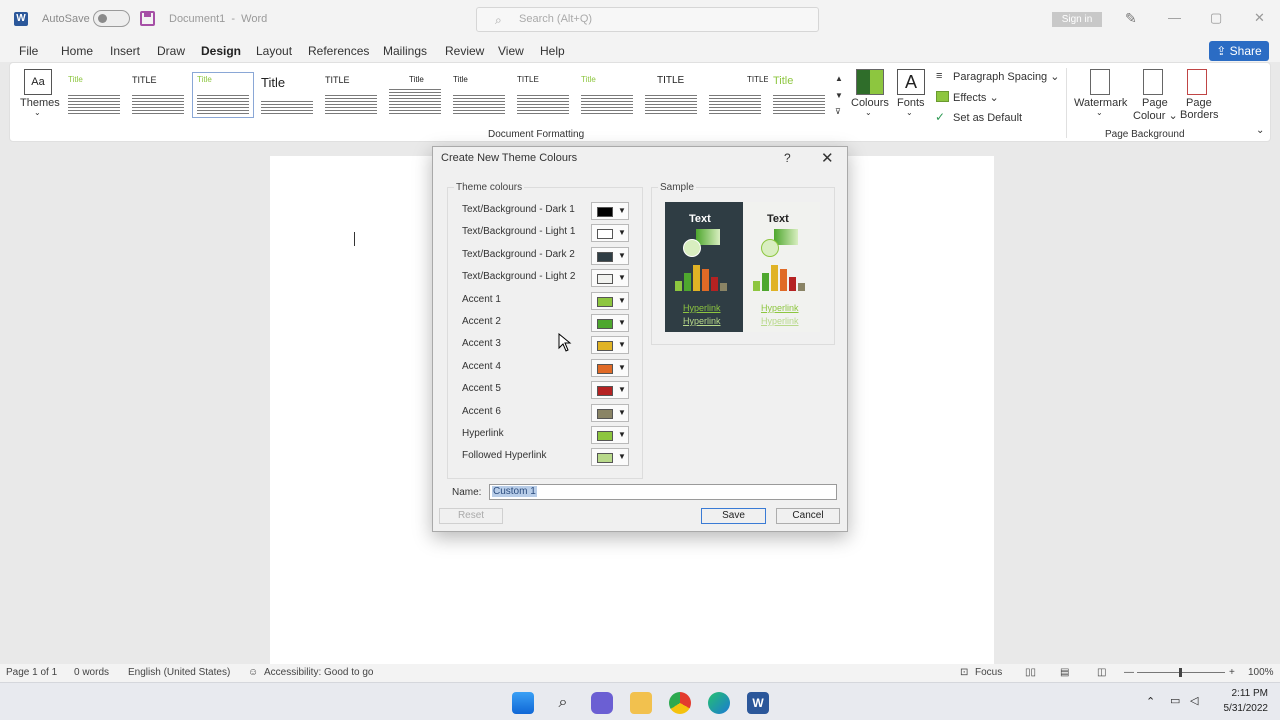  What do you see at coordinates (911, 82) in the screenshot?
I see `fonts-icon: A` at bounding box center [911, 82].